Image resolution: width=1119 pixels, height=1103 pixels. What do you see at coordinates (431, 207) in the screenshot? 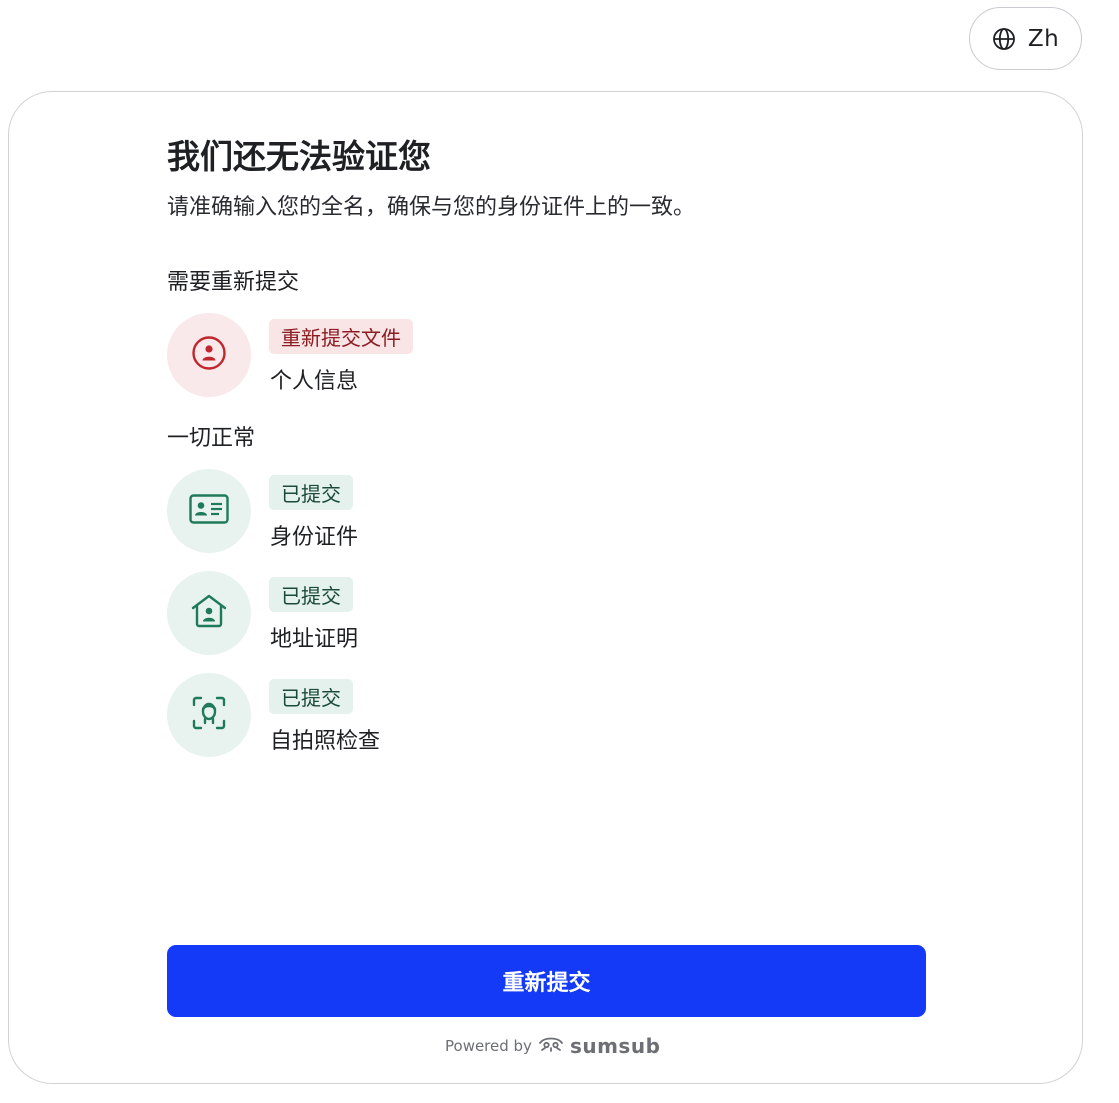
I see `page-subtitle: 请准确输入您的全名，确保与您的身份证件上的一致。` at bounding box center [431, 207].